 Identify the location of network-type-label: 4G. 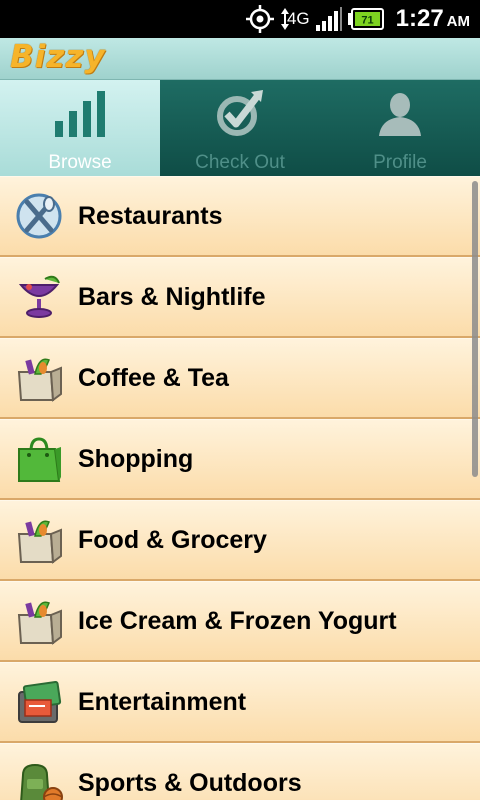
(298, 18).